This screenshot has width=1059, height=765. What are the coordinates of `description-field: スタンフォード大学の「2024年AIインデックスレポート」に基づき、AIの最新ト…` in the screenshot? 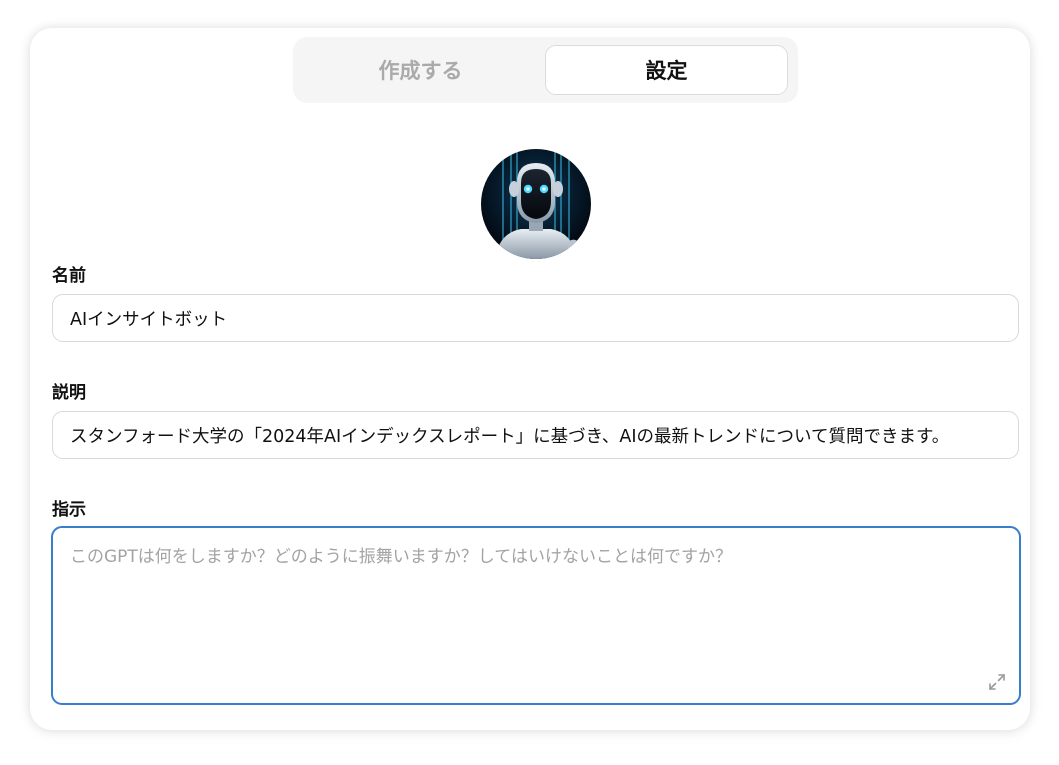 It's located at (535, 435).